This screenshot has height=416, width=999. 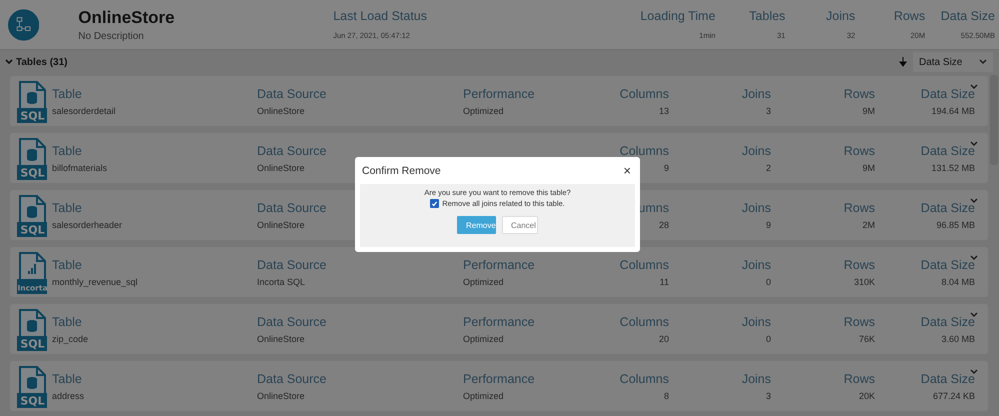 What do you see at coordinates (953, 167) in the screenshot?
I see `field-value: 131.52 MB` at bounding box center [953, 167].